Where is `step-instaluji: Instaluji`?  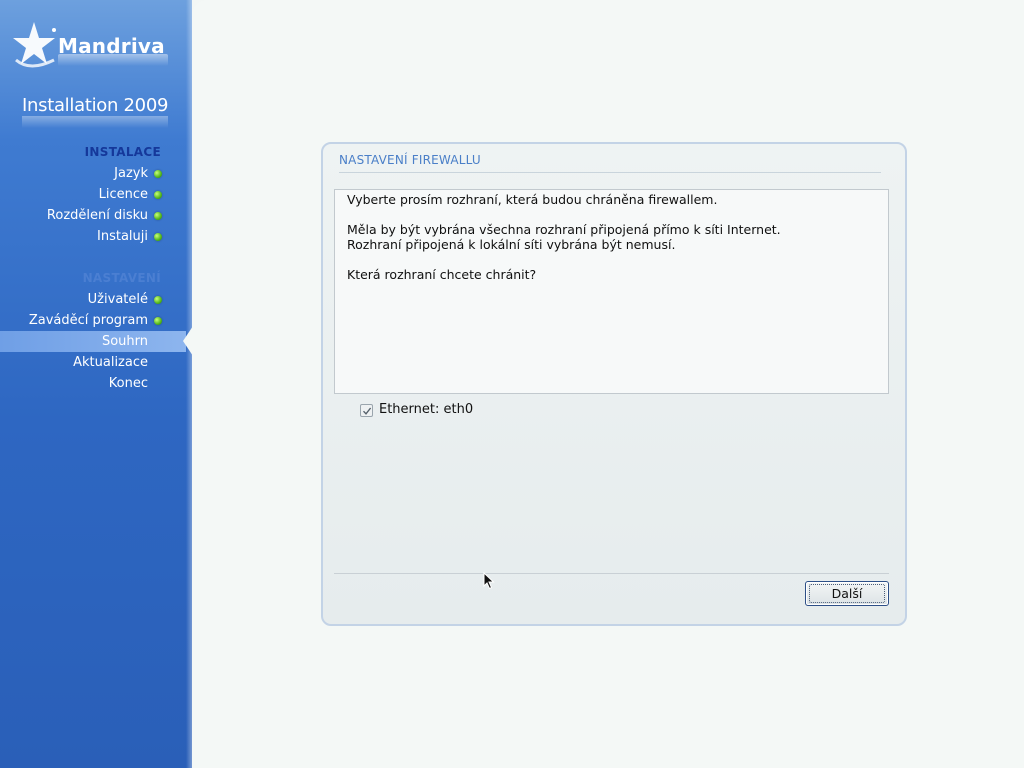 step-instaluji: Instaluji is located at coordinates (122, 236).